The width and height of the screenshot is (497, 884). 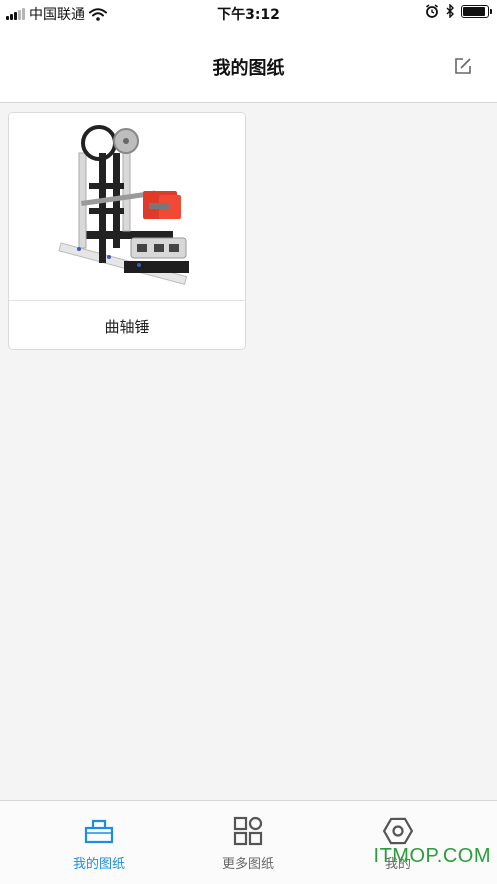 What do you see at coordinates (398, 831) in the screenshot?
I see `hex-nut-icon` at bounding box center [398, 831].